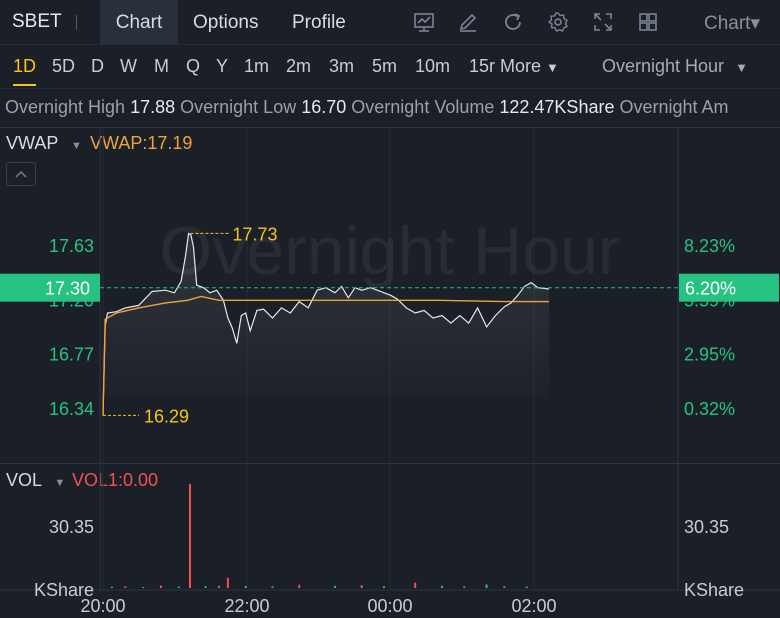 Image resolution: width=780 pixels, height=618 pixels. What do you see at coordinates (513, 22) in the screenshot?
I see `refresh-icon` at bounding box center [513, 22].